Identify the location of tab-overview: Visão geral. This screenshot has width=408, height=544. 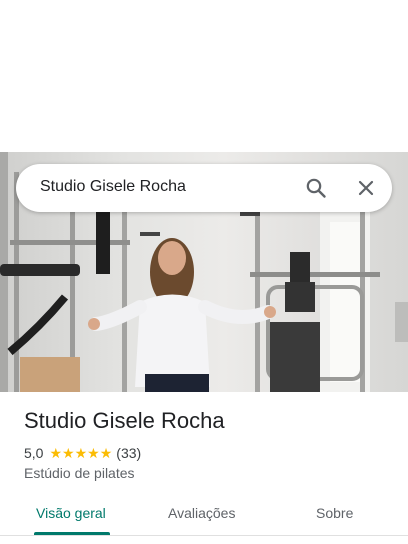
(71, 513).